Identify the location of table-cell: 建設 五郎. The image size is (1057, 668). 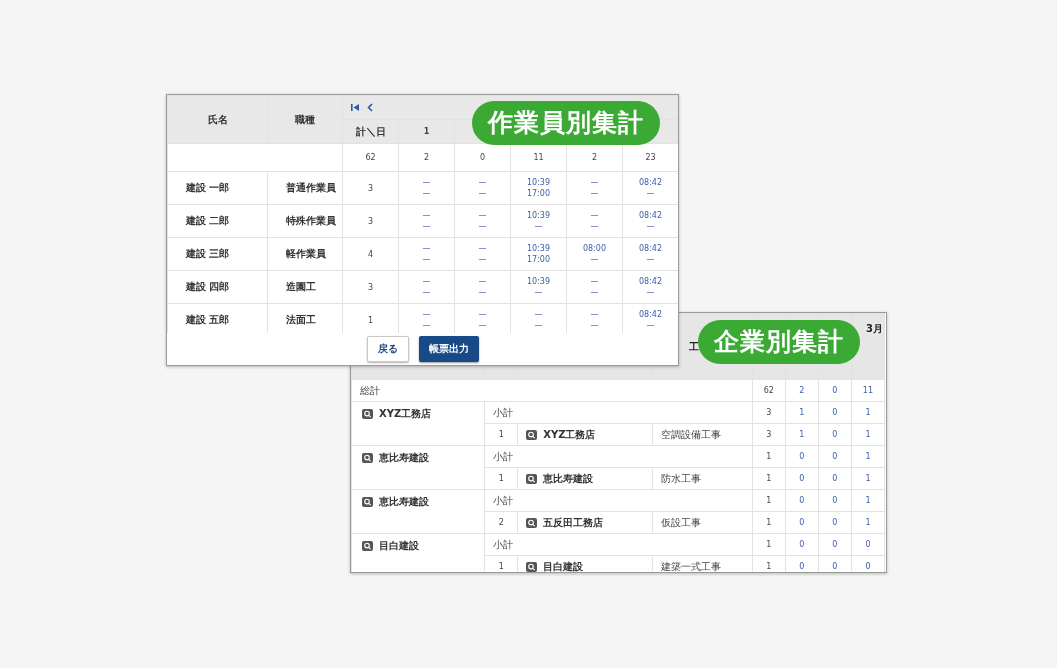
(217, 318).